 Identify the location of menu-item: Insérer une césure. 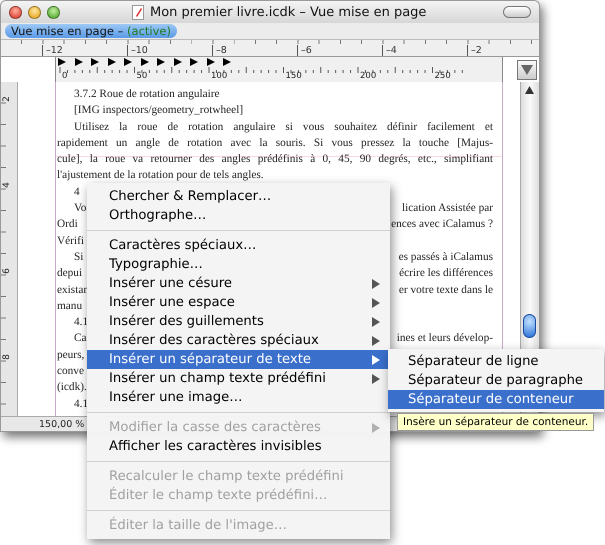
(238, 283).